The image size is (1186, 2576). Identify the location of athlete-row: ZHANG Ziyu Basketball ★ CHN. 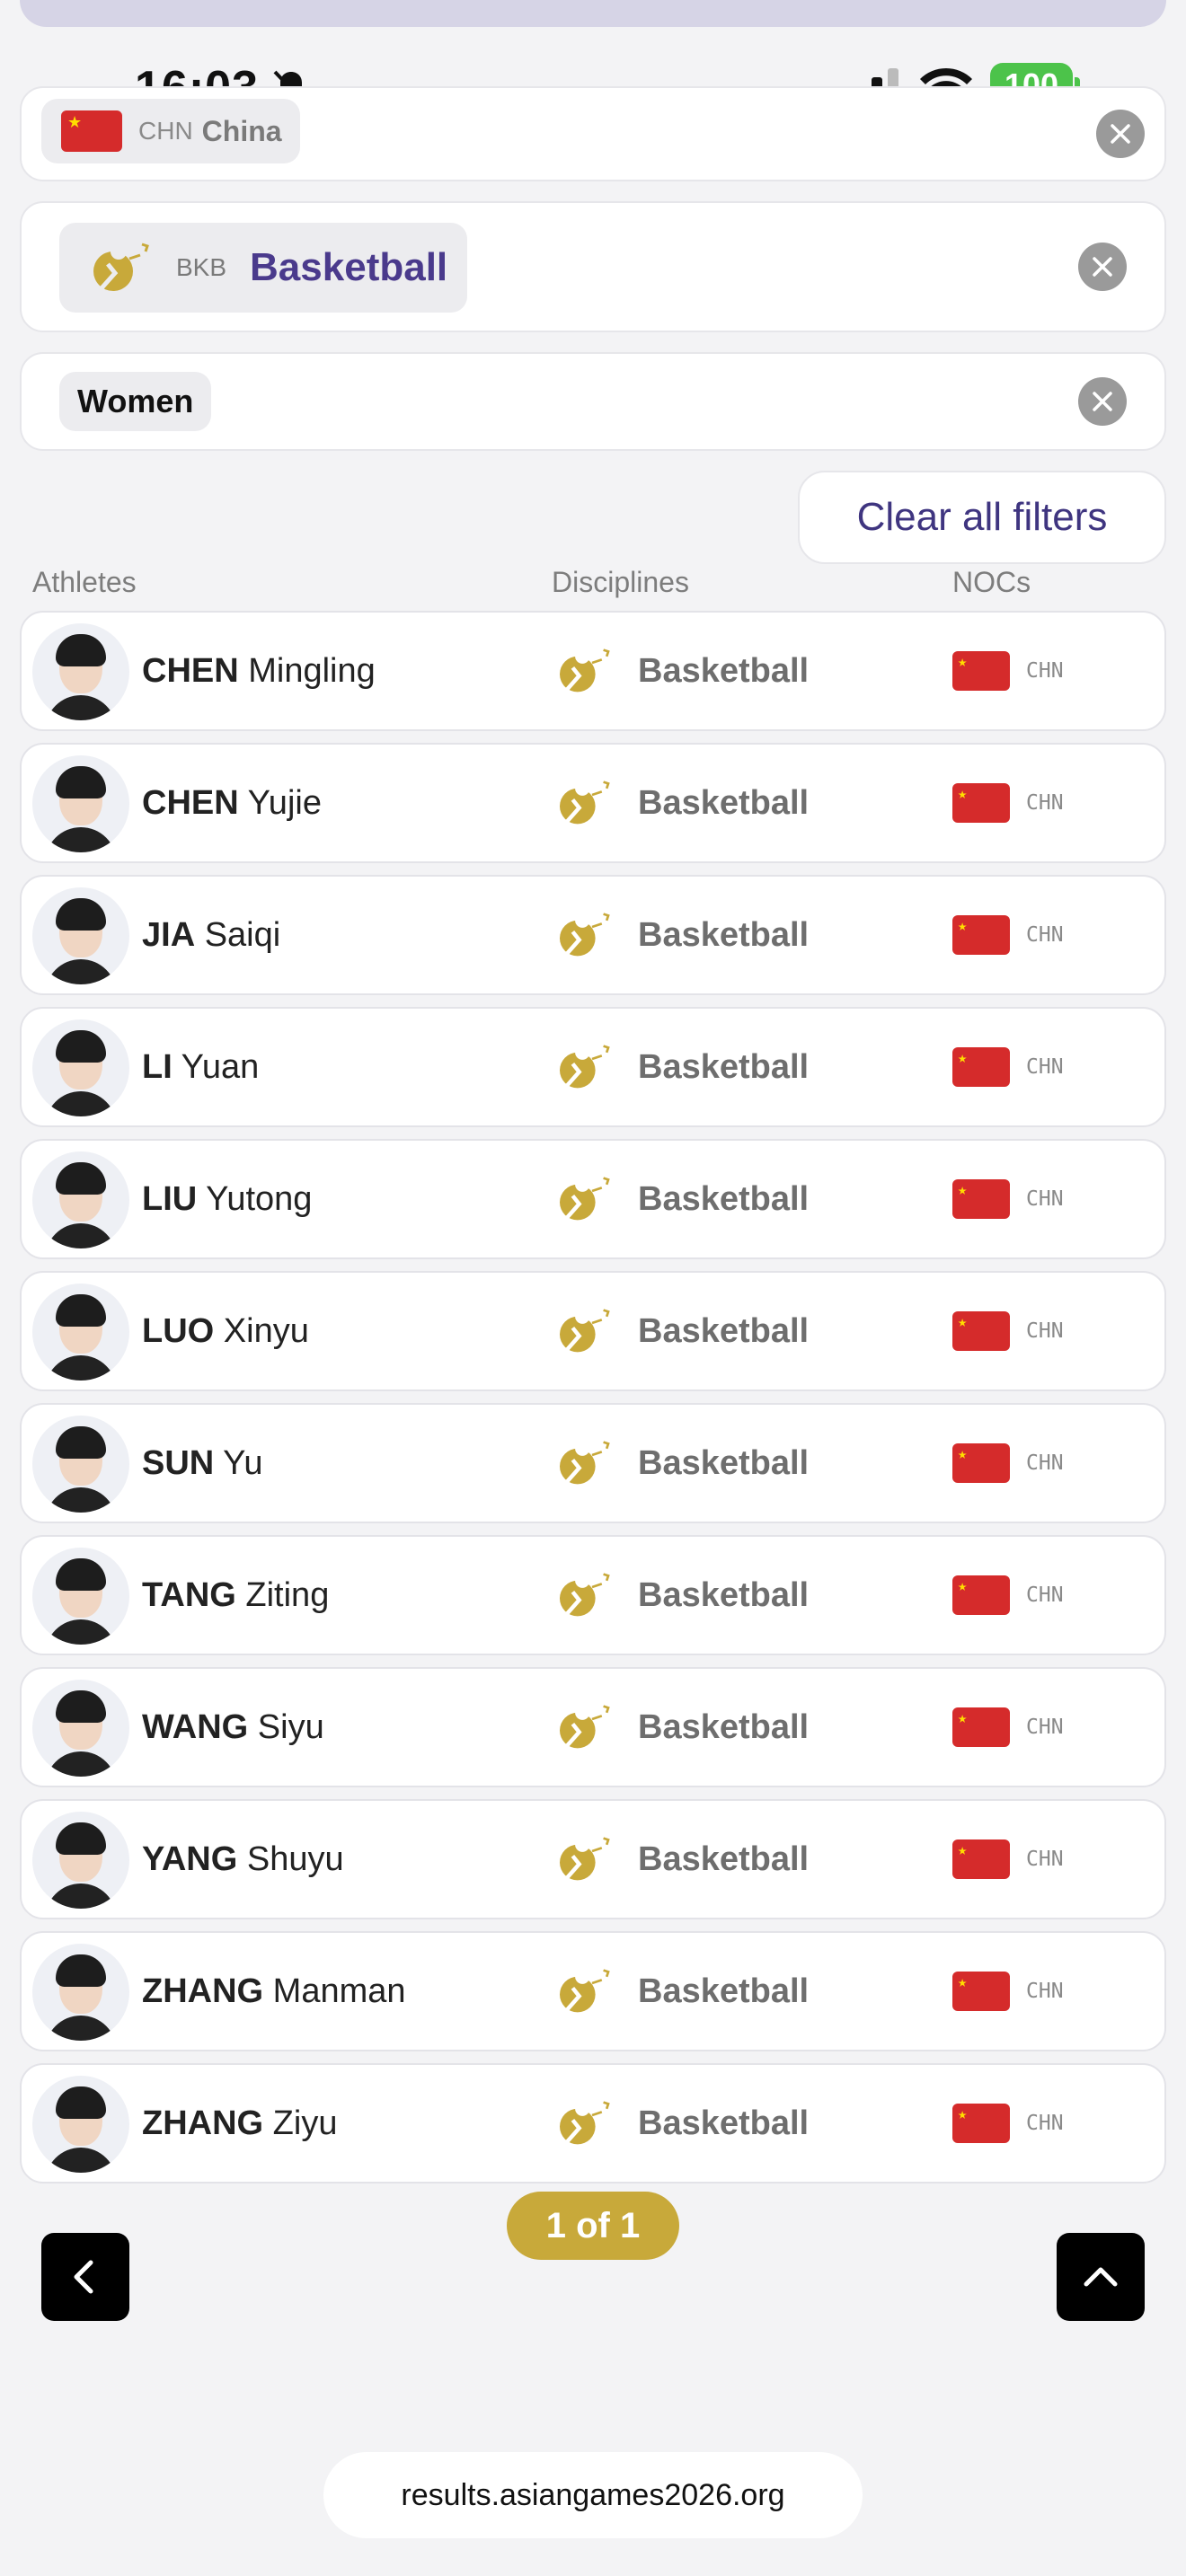
(593, 2123).